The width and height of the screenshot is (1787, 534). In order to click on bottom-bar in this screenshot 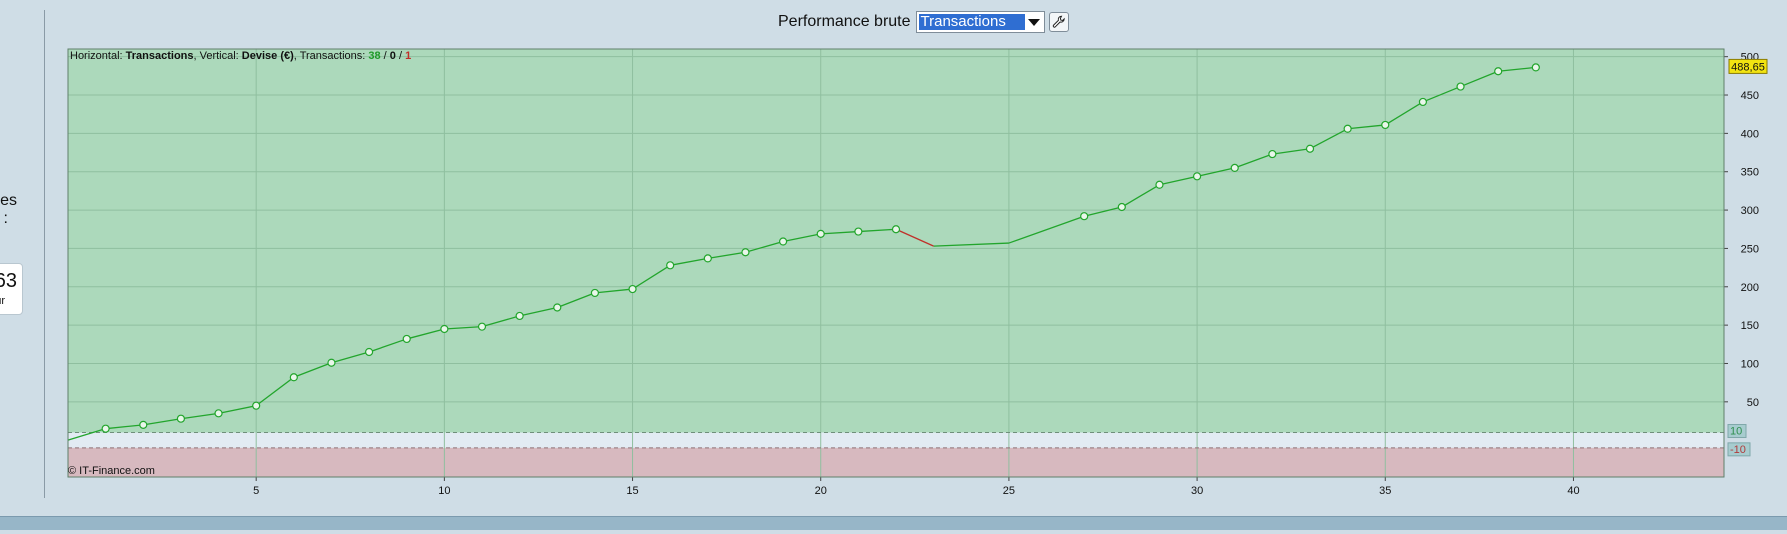, I will do `click(893, 523)`.